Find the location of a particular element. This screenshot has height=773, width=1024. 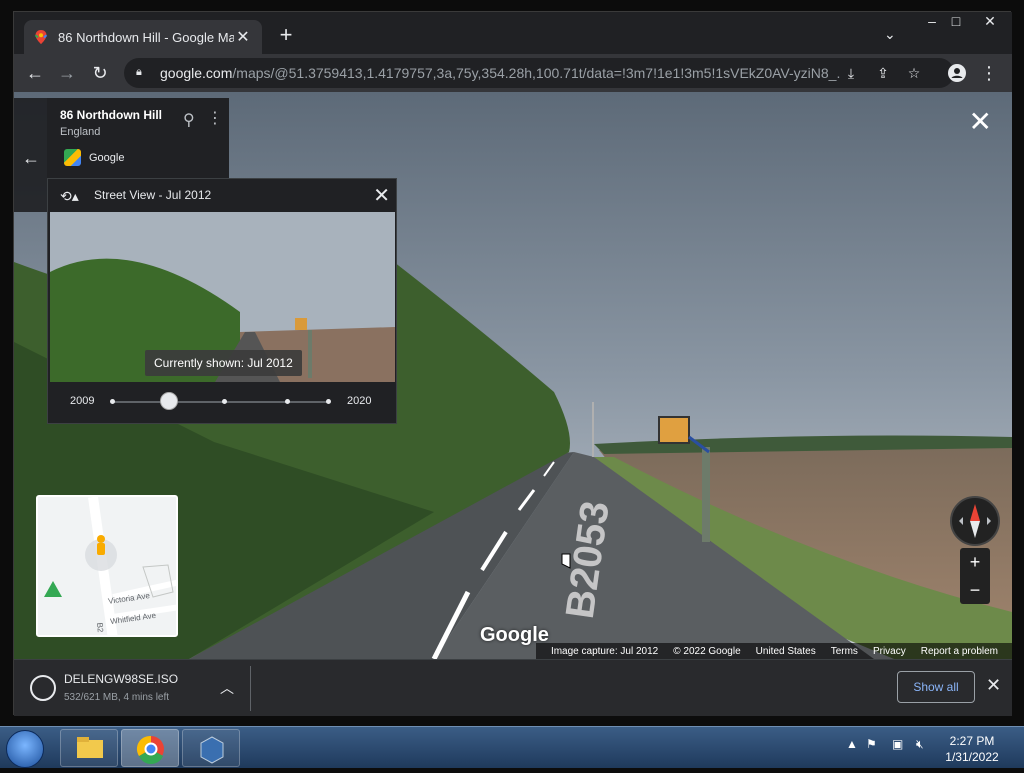

place-region: England is located at coordinates (80, 132).